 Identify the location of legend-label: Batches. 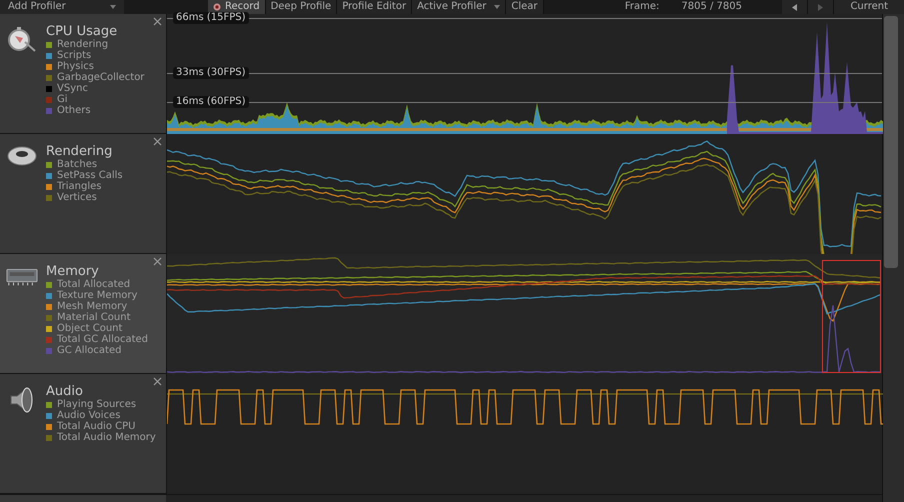
(77, 164).